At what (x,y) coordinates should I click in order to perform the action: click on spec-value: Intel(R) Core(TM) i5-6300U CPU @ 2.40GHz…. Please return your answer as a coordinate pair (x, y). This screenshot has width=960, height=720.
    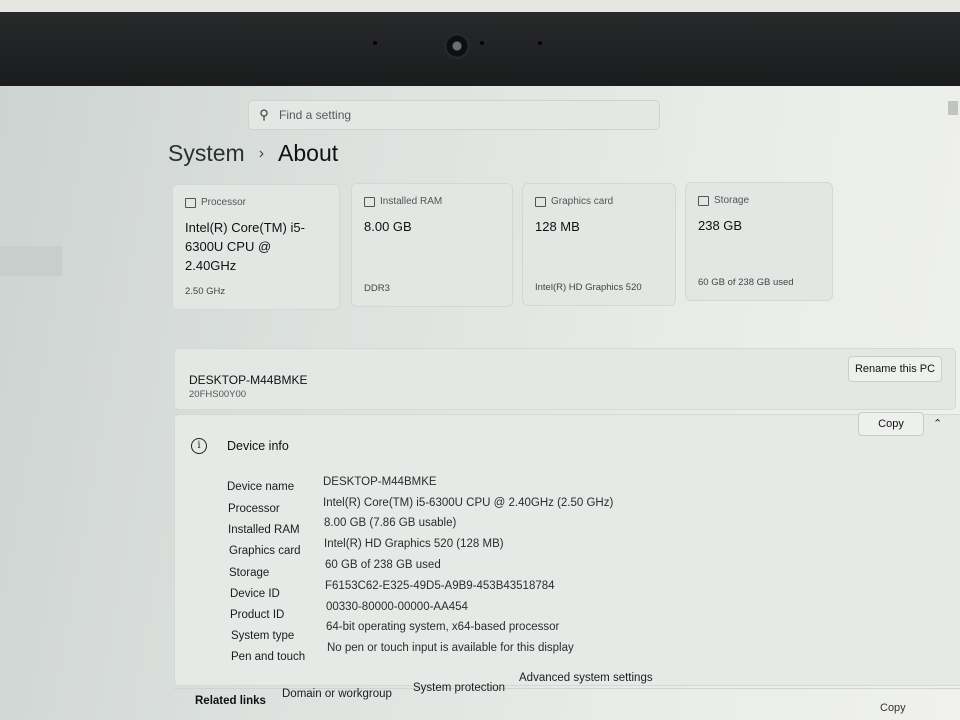
    Looking at the image, I should click on (468, 503).